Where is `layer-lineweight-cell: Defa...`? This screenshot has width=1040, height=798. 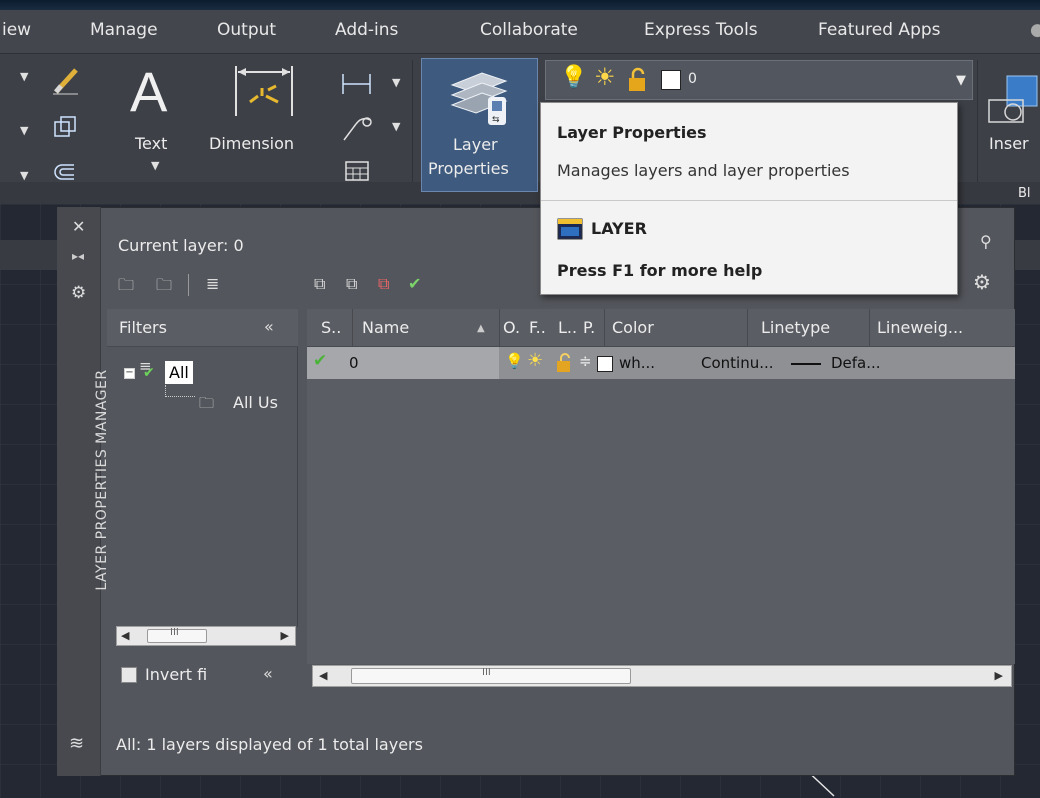 layer-lineweight-cell: Defa... is located at coordinates (856, 363).